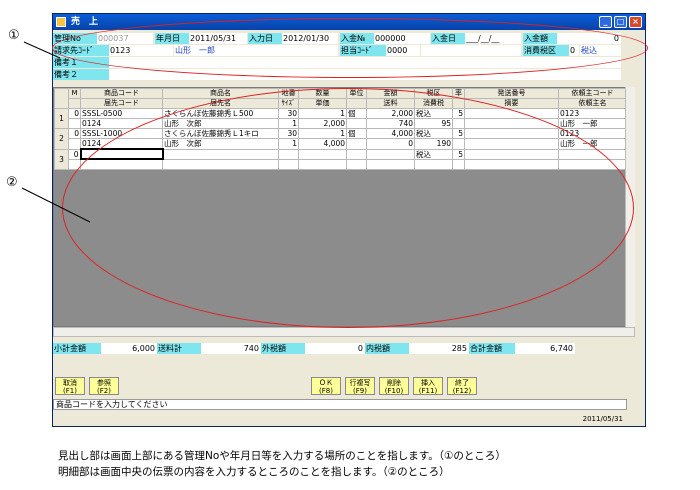  I want to click on soryo-value: 740, so click(231, 348).